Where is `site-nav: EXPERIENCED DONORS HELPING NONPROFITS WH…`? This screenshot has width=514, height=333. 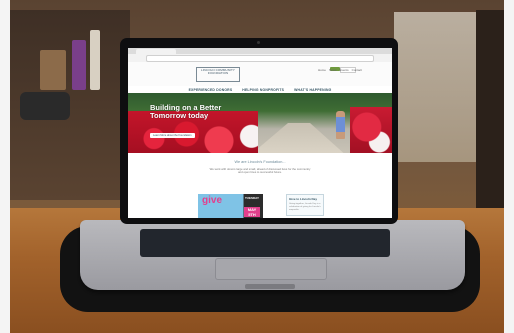 site-nav: EXPERIENCED DONORS HELPING NONPROFITS WH… is located at coordinates (260, 89).